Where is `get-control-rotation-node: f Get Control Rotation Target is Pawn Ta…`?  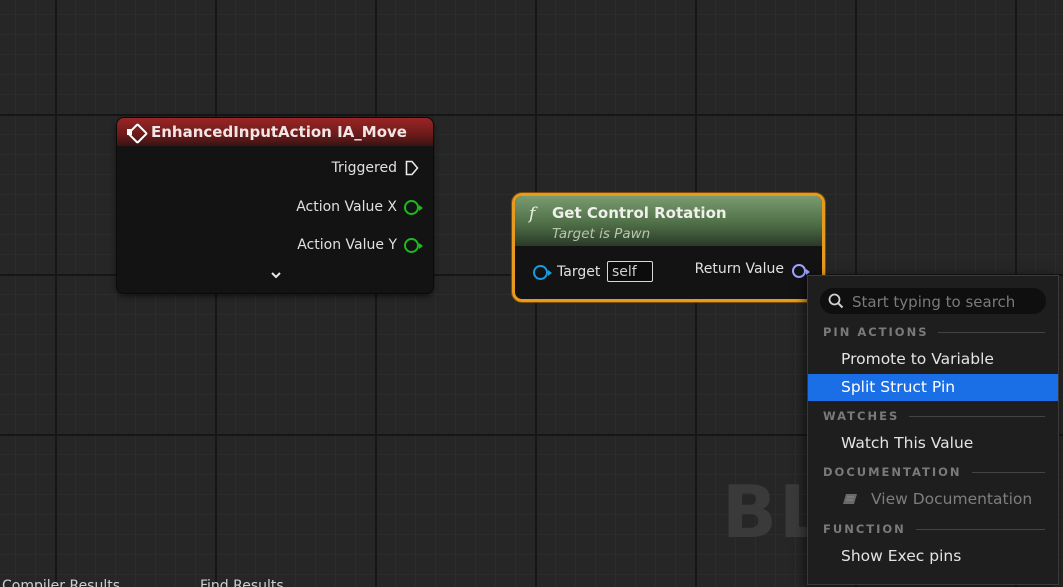
get-control-rotation-node: f Get Control Rotation Target is Pawn Ta… is located at coordinates (668, 247).